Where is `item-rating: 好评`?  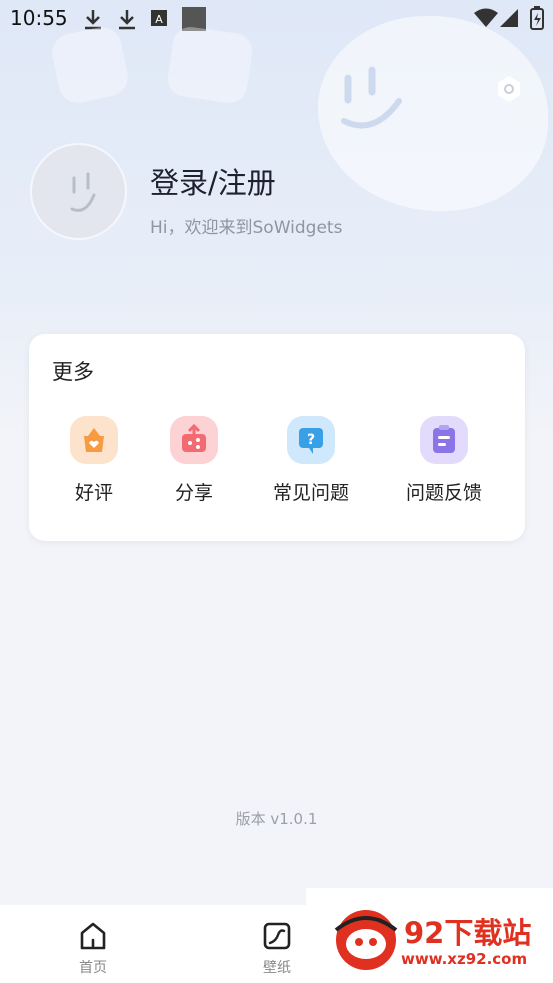
item-rating: 好评 is located at coordinates (94, 460).